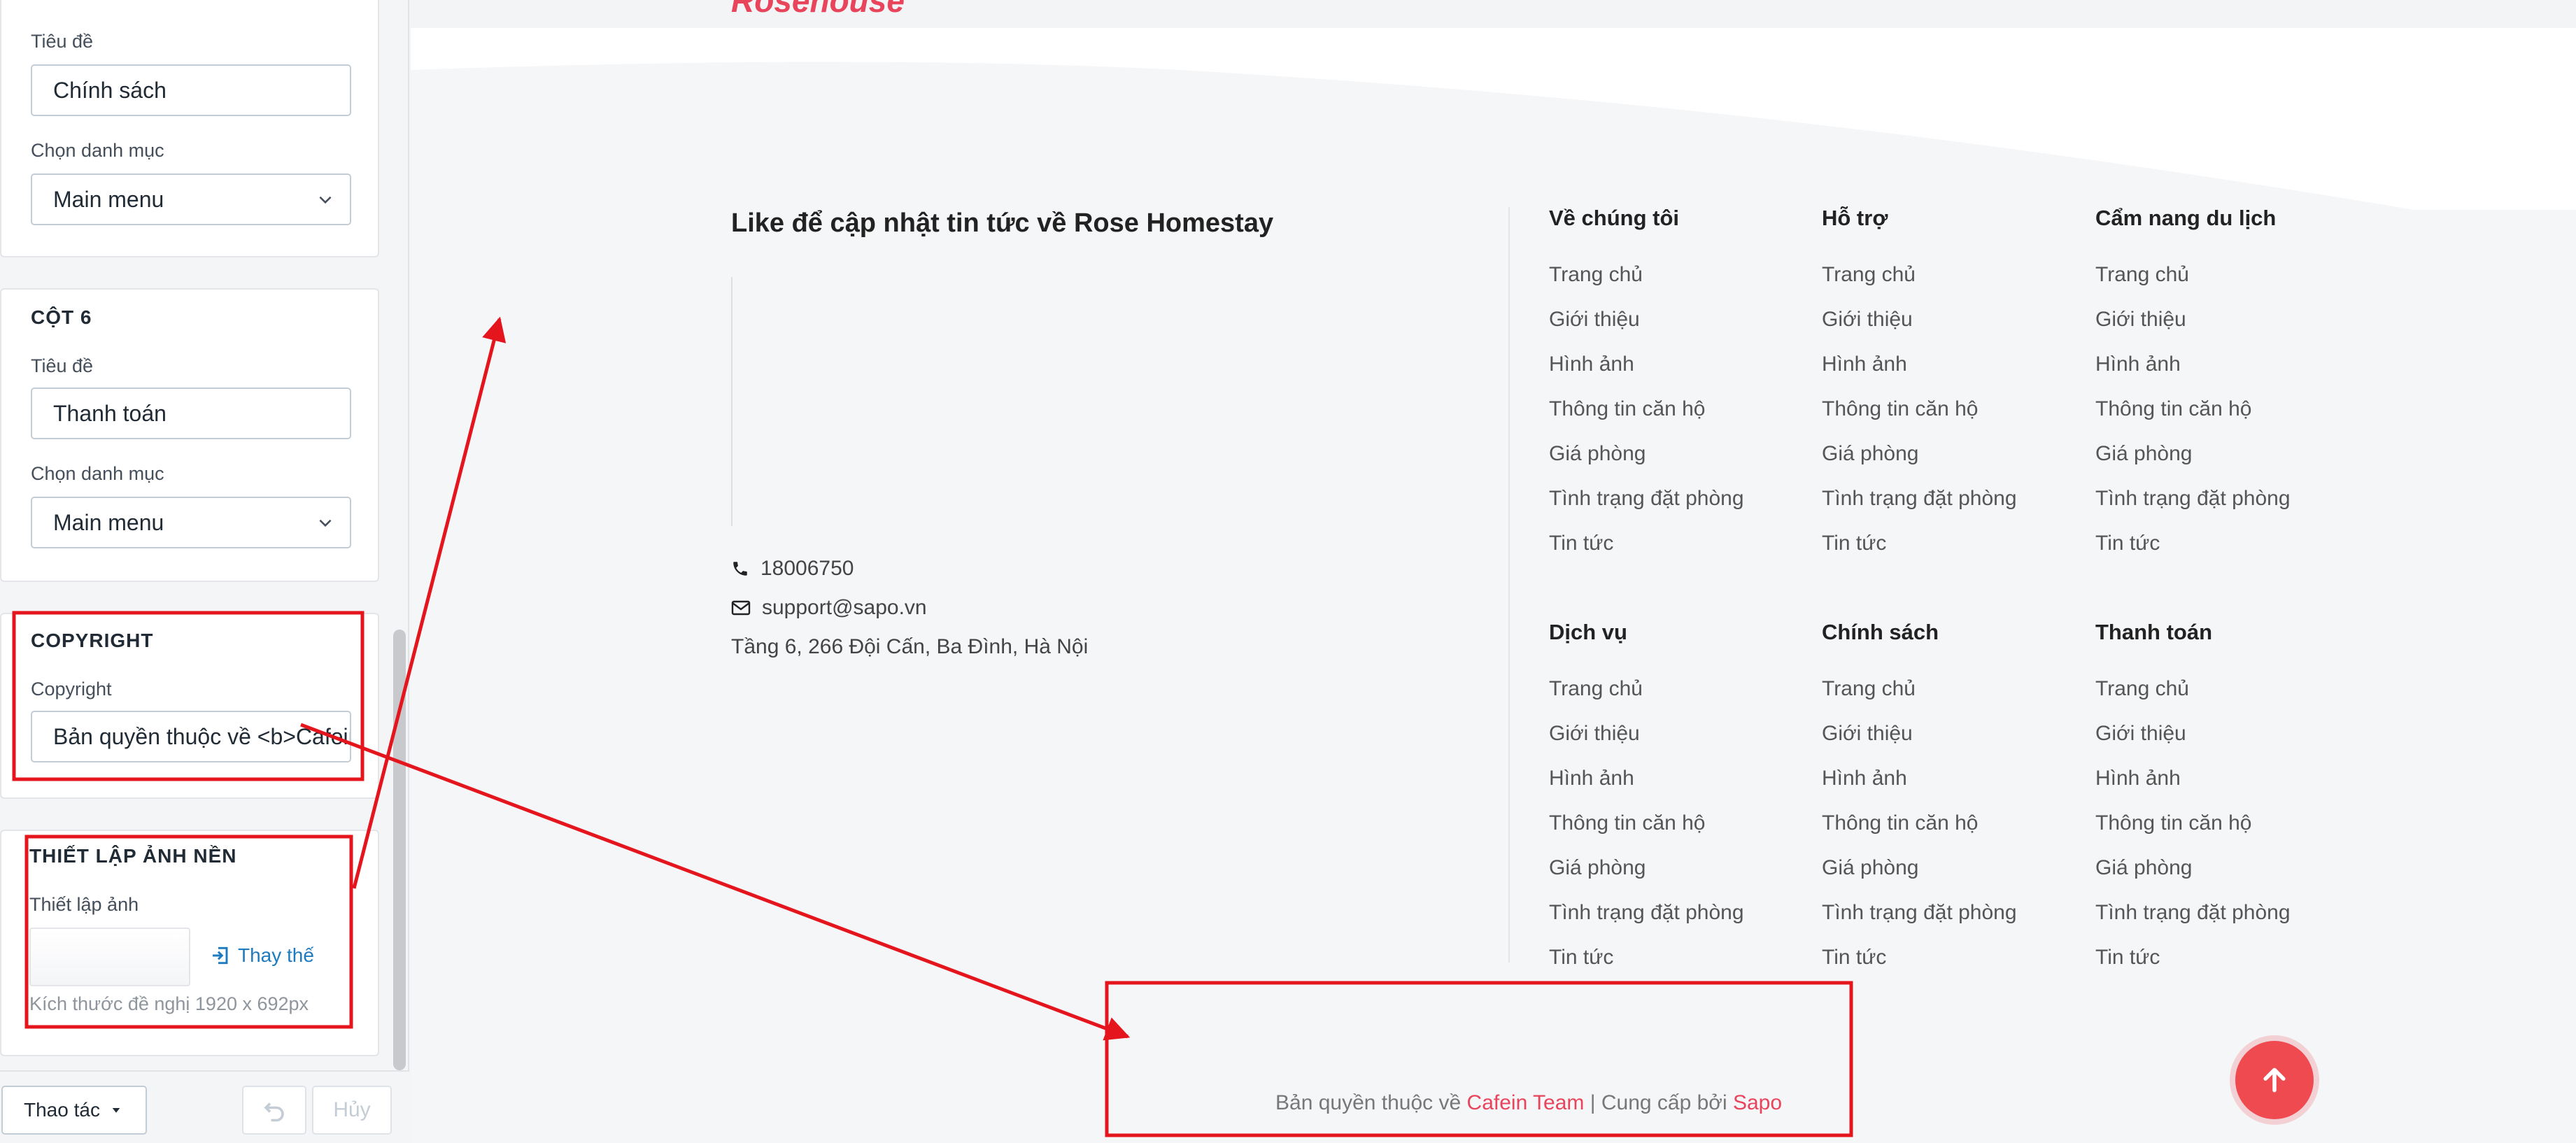 The width and height of the screenshot is (2576, 1143). What do you see at coordinates (1757, 1102) in the screenshot?
I see `copyright-provider-link: Sapo` at bounding box center [1757, 1102].